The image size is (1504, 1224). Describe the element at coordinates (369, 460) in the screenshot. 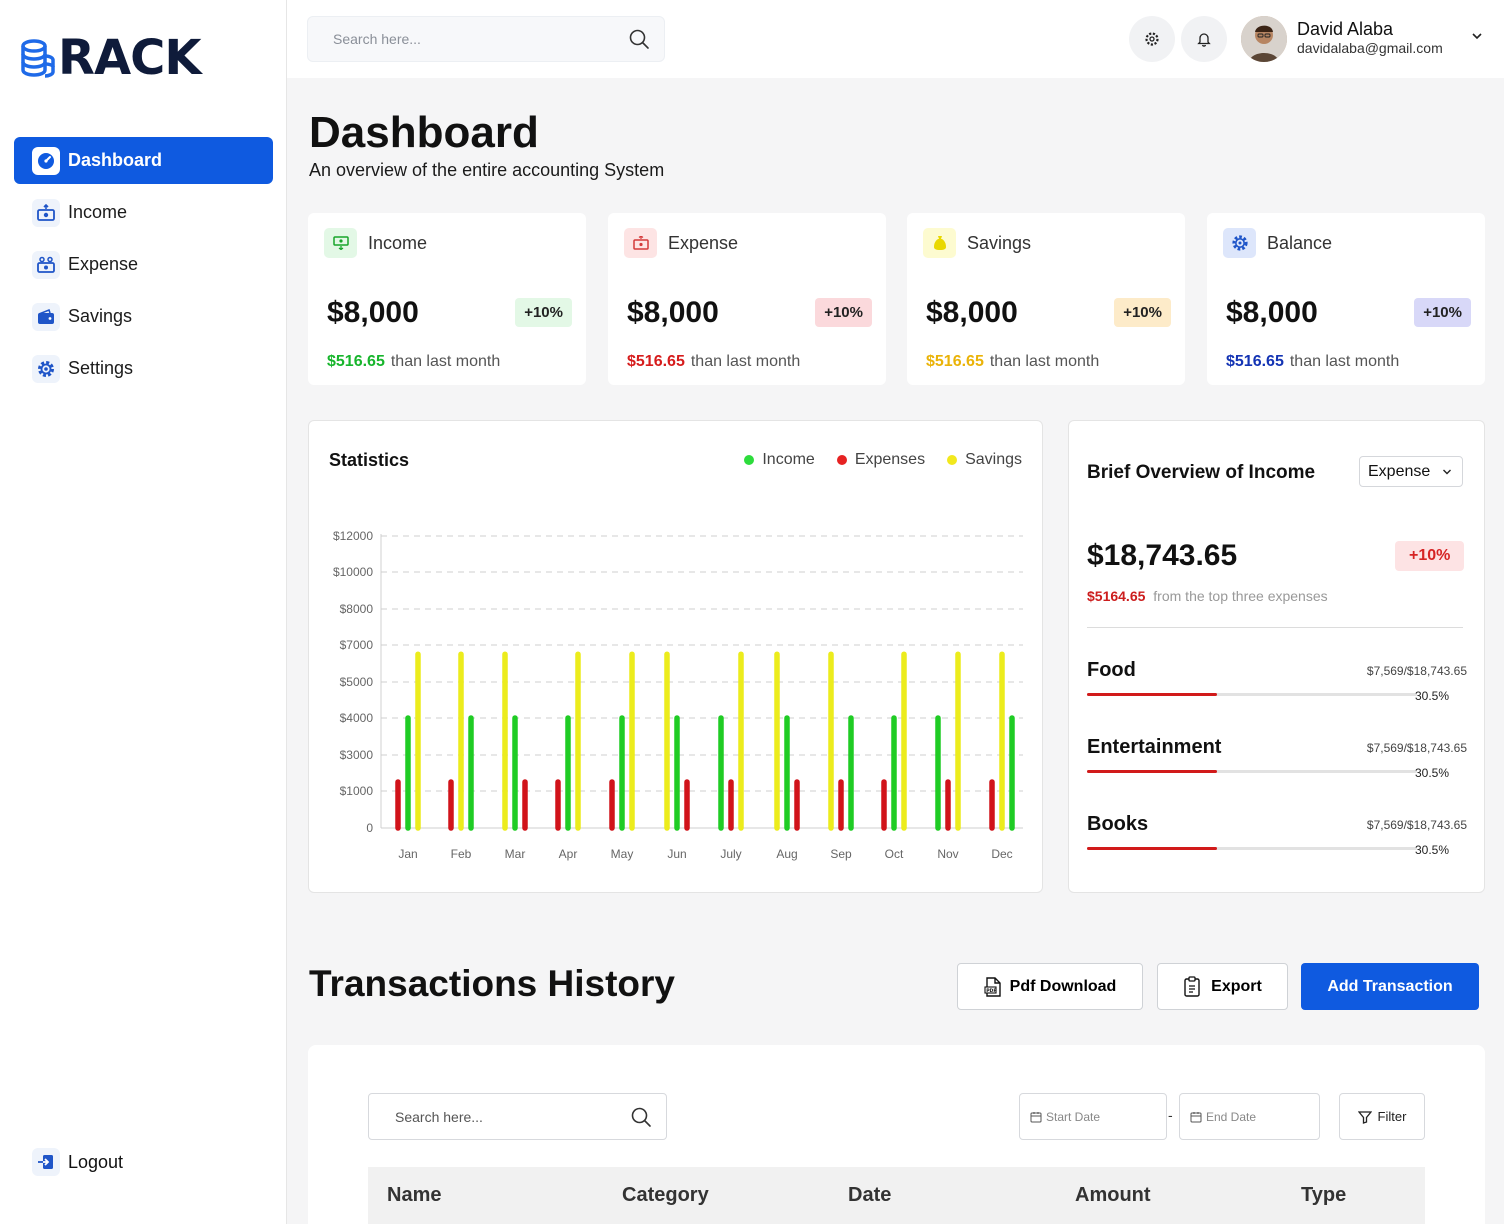

I see `statistics-title: Statistics` at that location.